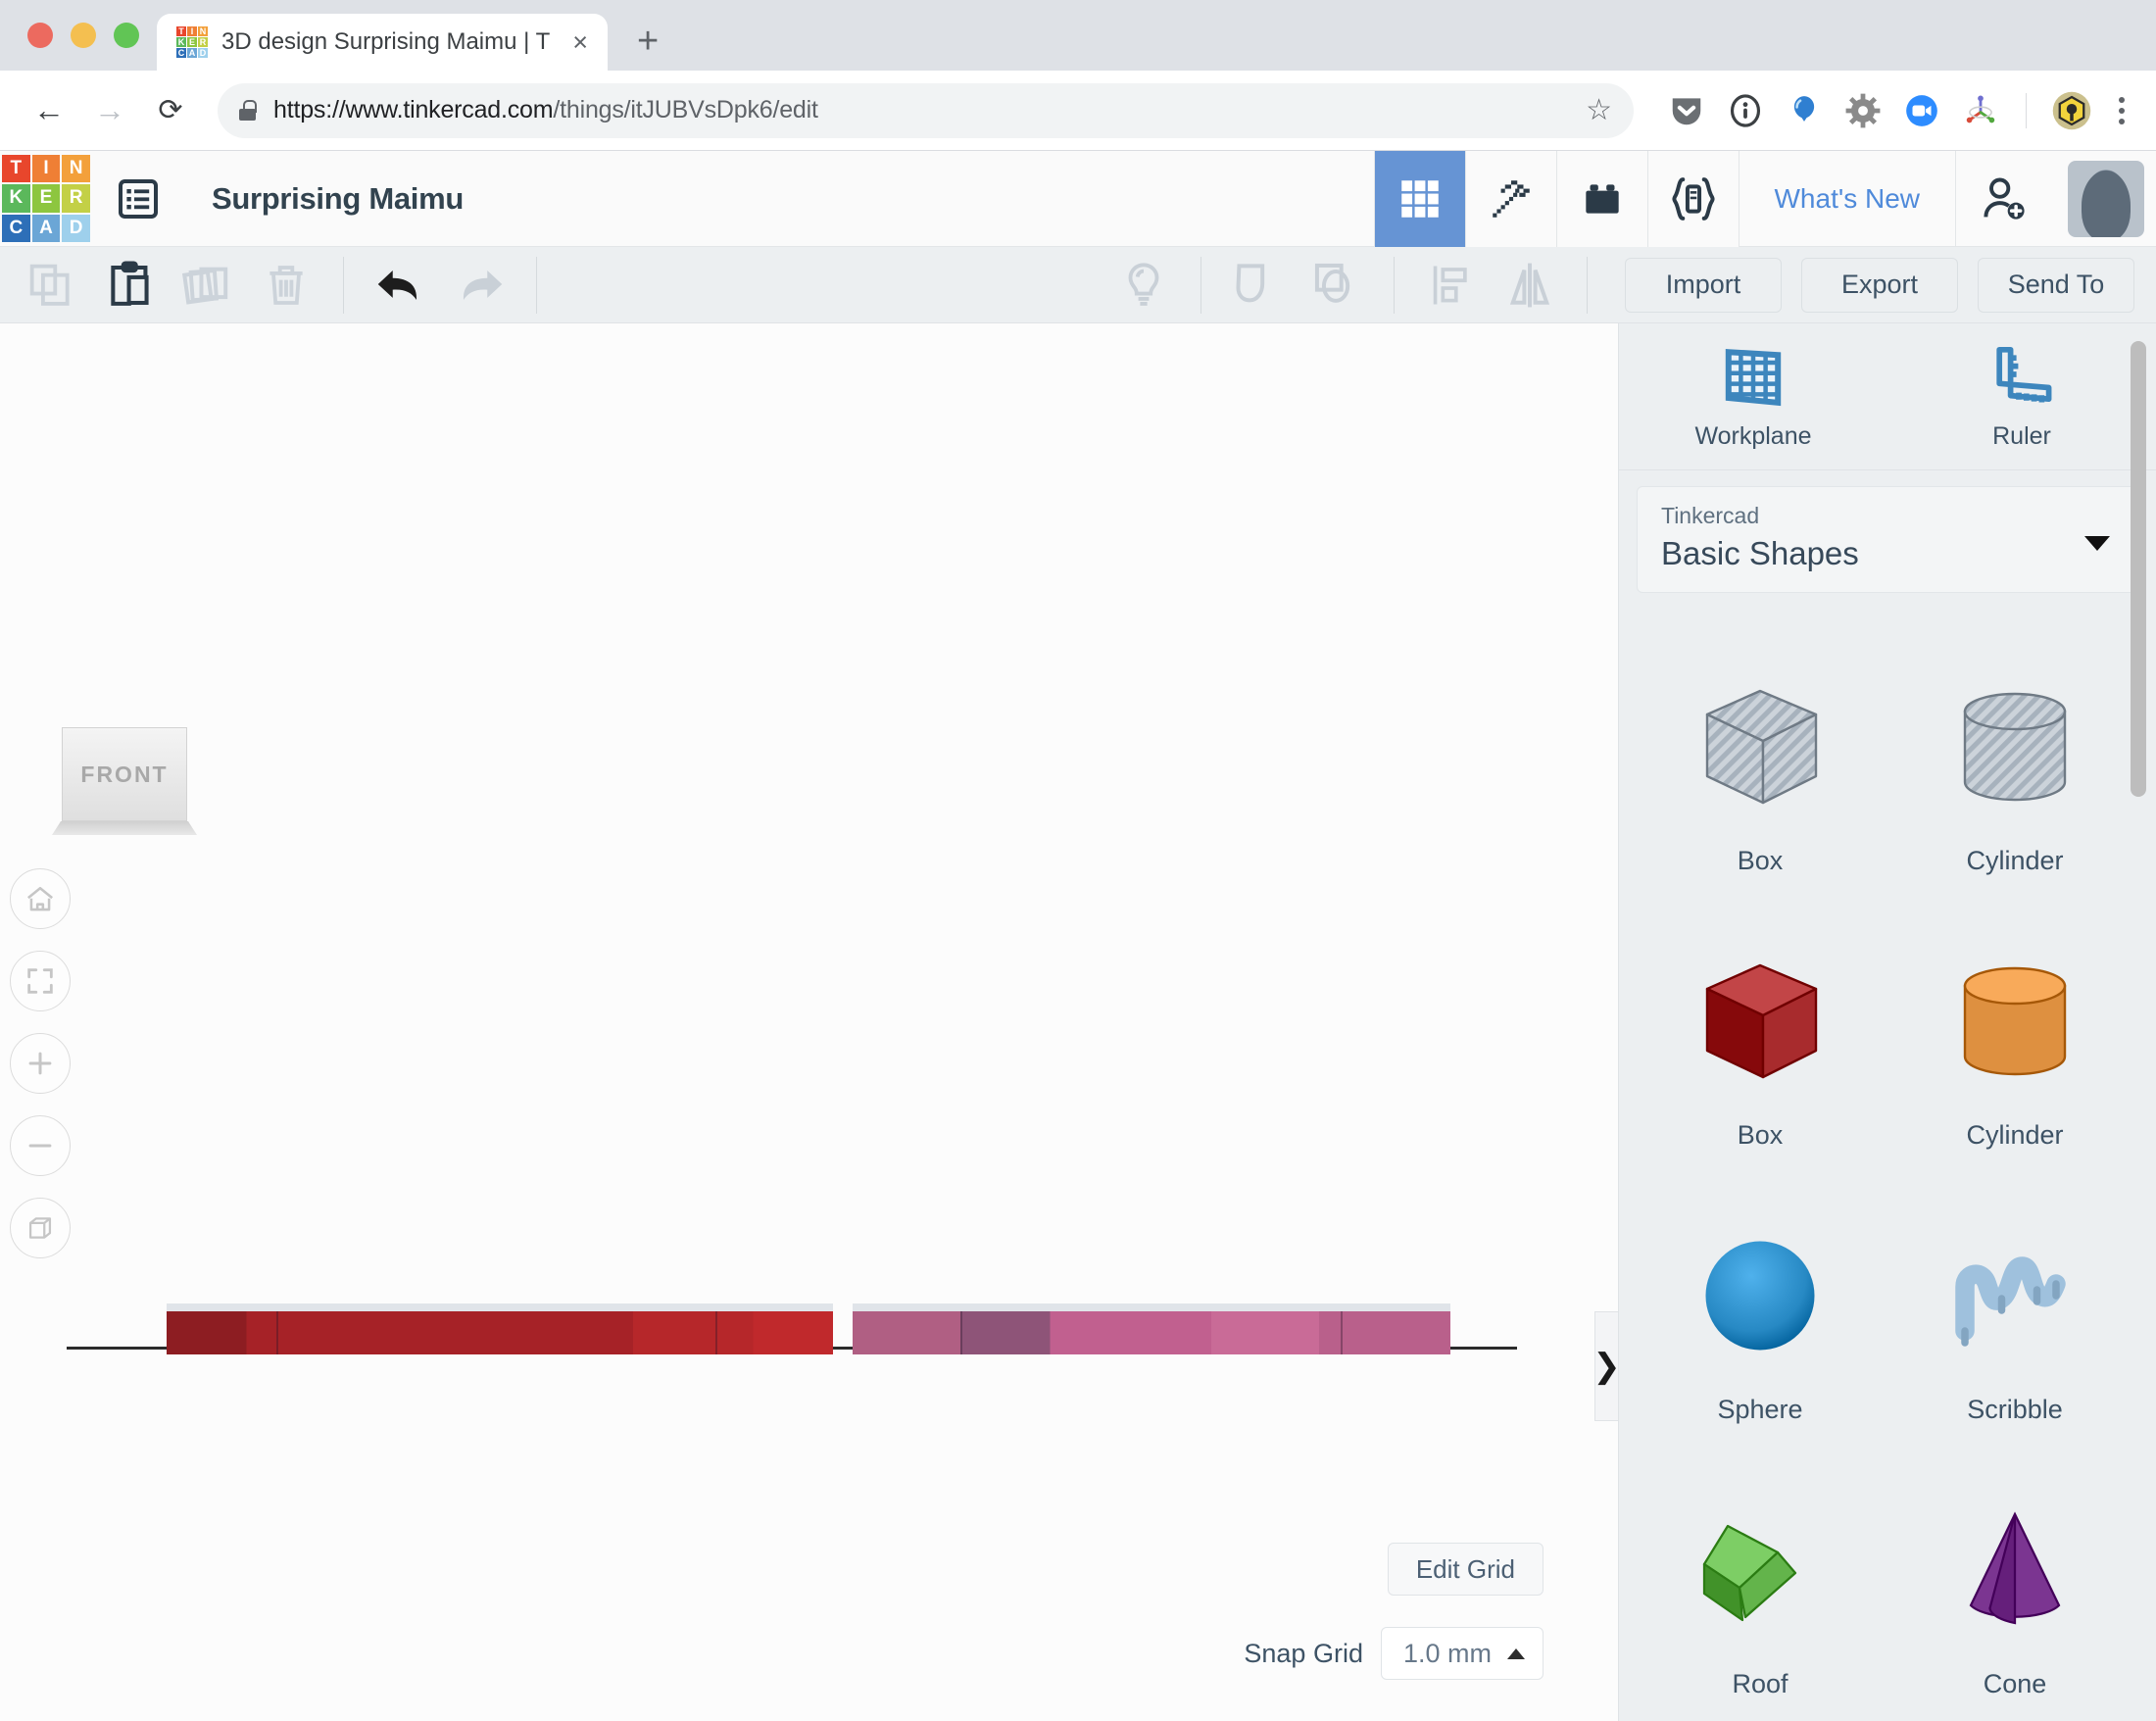 Image resolution: width=2156 pixels, height=1721 pixels. What do you see at coordinates (479, 285) in the screenshot?
I see `redo-button` at bounding box center [479, 285].